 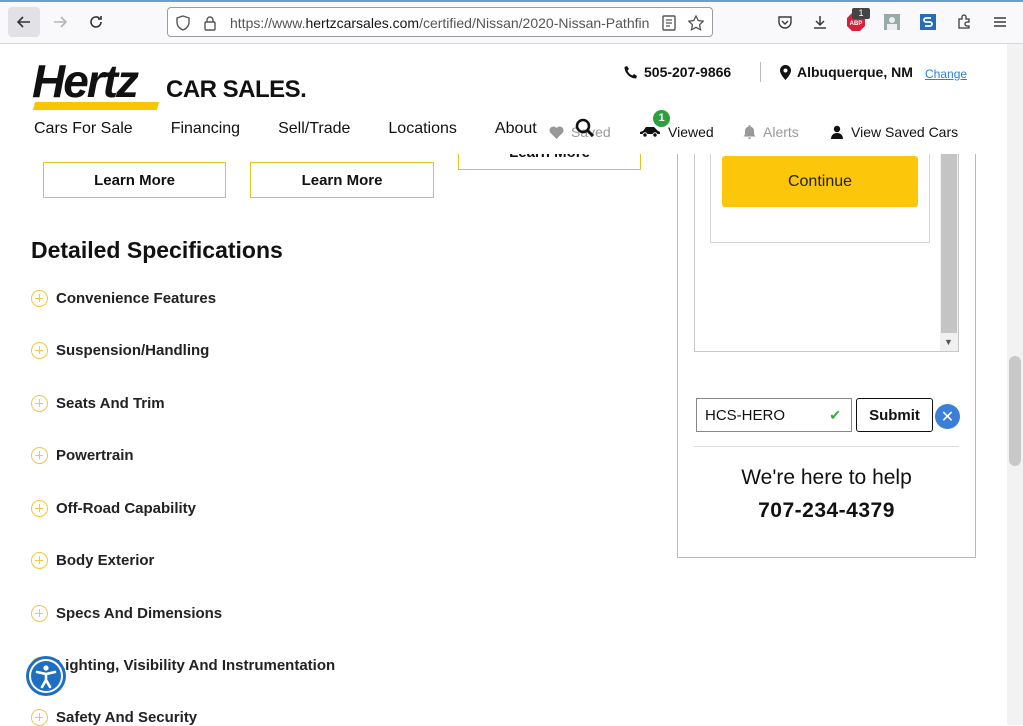 I want to click on header-location: Albuquerque, NM, so click(x=846, y=72).